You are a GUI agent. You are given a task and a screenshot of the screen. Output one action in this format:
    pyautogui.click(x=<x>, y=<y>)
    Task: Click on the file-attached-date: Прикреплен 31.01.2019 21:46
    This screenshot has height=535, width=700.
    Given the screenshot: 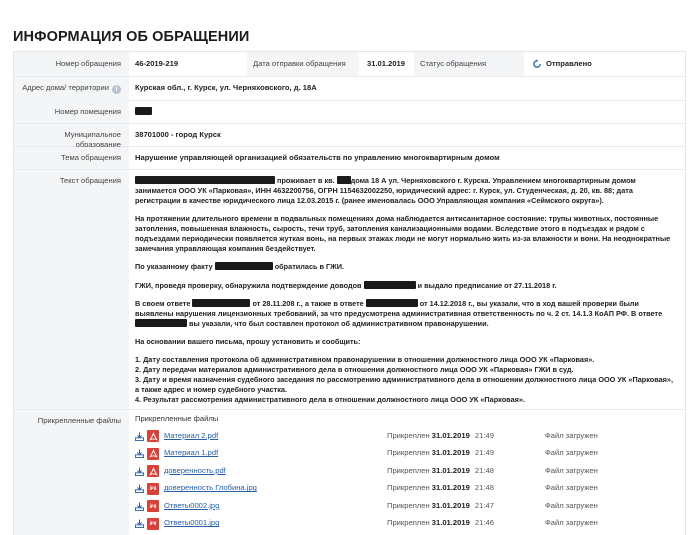 What is the action you would take?
    pyautogui.click(x=466, y=523)
    